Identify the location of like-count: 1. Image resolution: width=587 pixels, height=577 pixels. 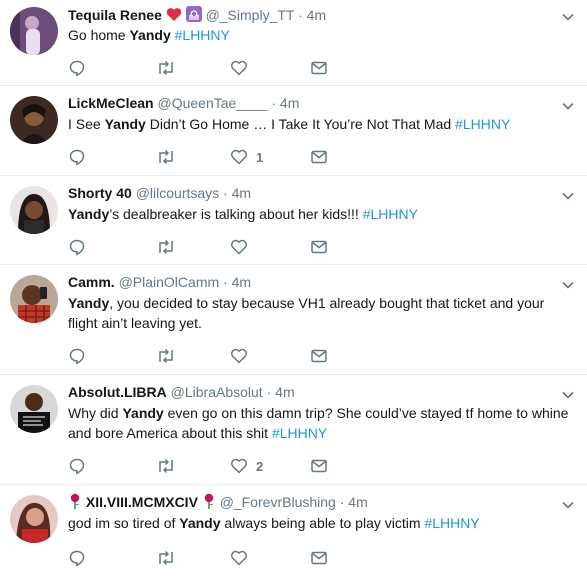
(260, 157).